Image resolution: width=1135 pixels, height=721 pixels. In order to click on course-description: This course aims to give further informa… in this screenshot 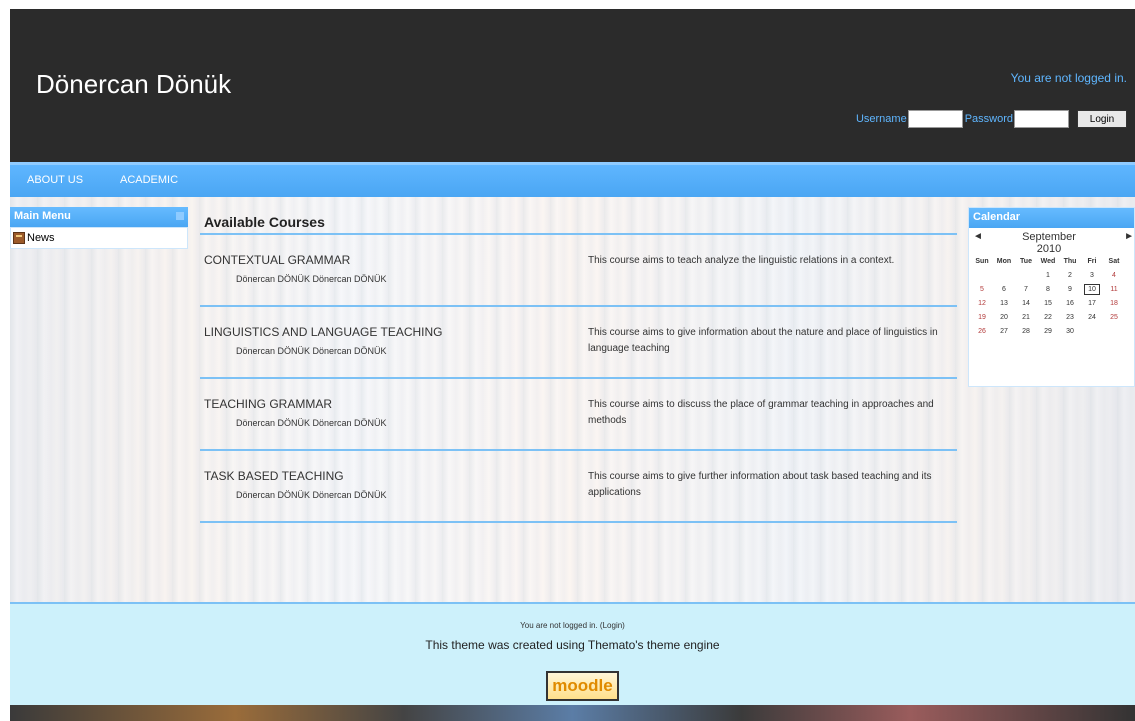, I will do `click(760, 484)`.